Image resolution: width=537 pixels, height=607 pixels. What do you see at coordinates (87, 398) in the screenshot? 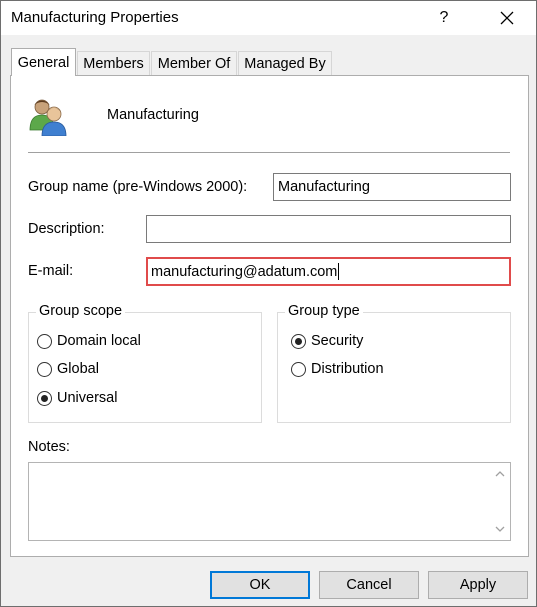
I see `radio-label: Universal` at bounding box center [87, 398].